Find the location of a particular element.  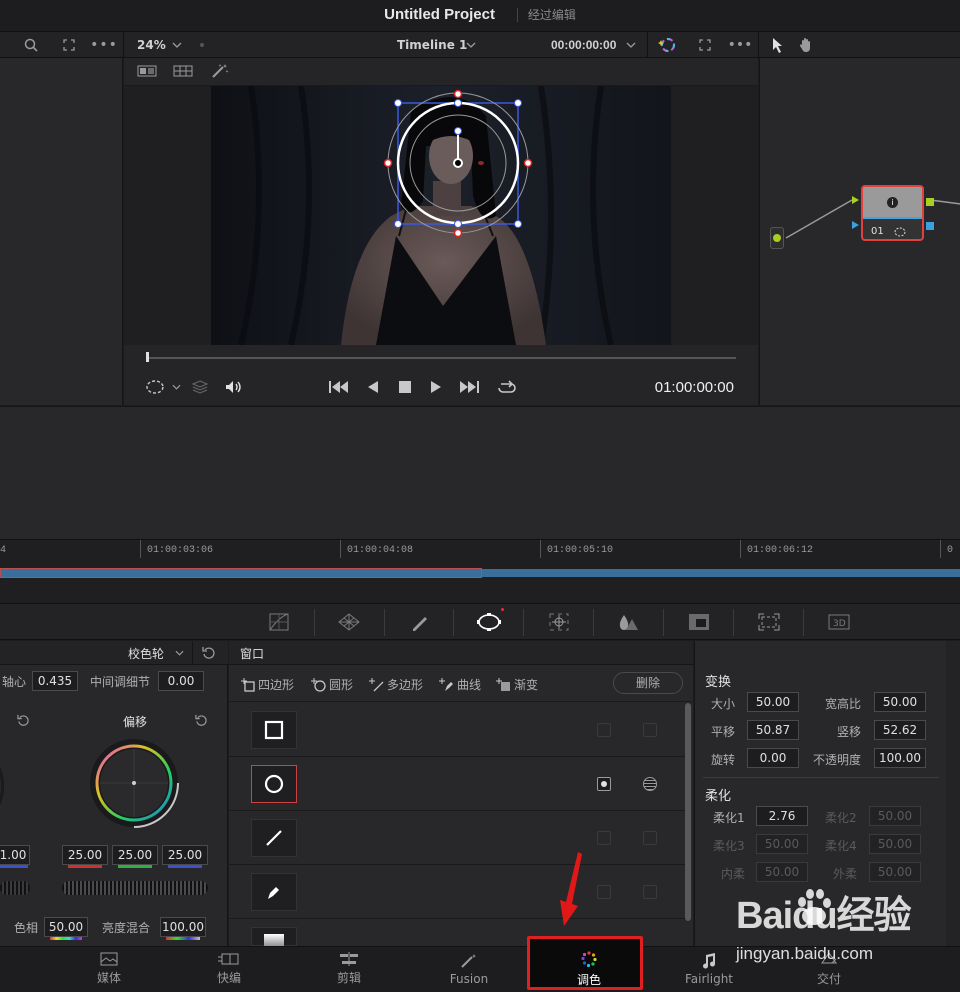

offset-b-field: 25.00 is located at coordinates (185, 855).